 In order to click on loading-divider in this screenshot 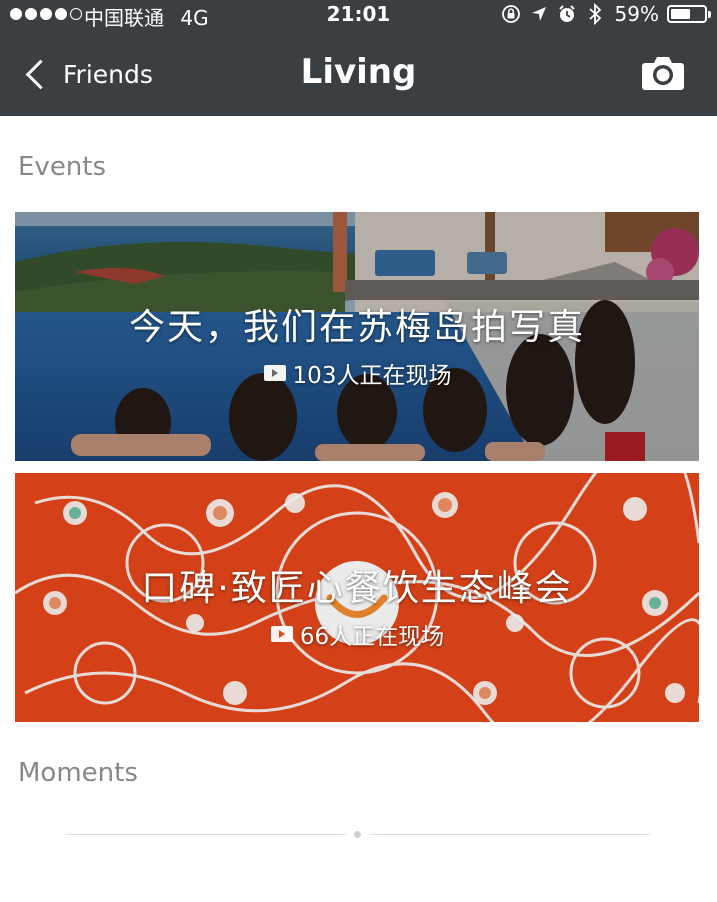, I will do `click(358, 834)`.